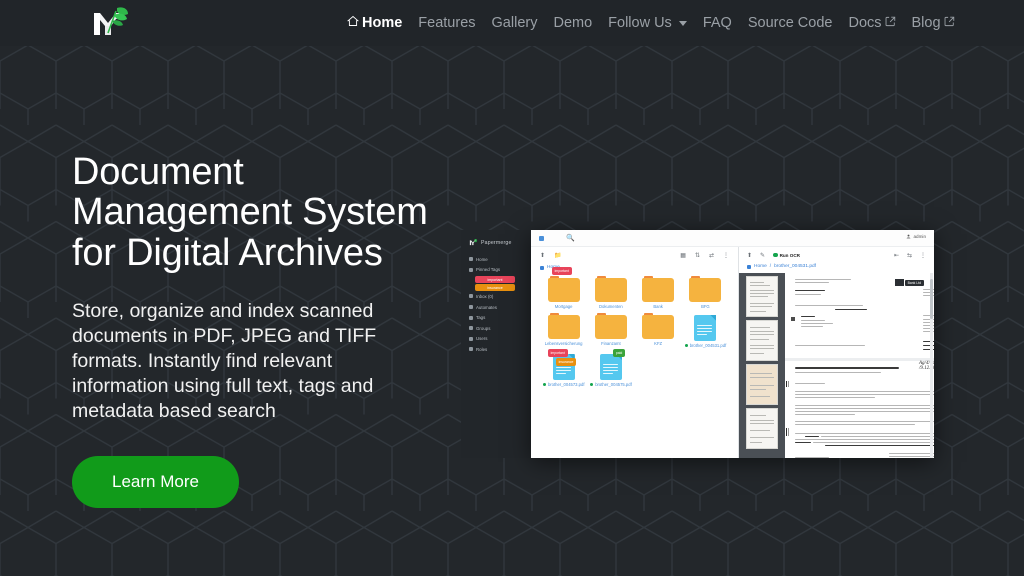 The width and height of the screenshot is (1024, 576). I want to click on sort-icon: ⇅, so click(697, 255).